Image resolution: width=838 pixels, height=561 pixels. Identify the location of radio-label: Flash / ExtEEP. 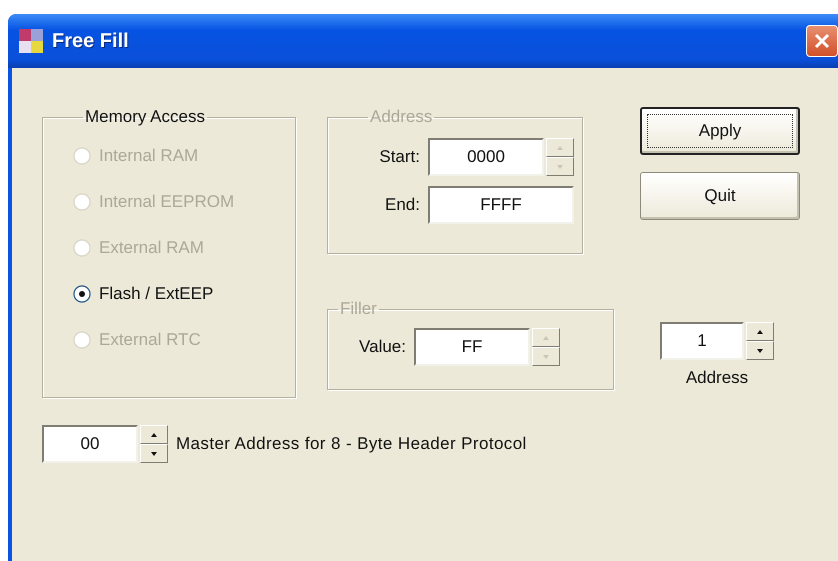
(156, 294).